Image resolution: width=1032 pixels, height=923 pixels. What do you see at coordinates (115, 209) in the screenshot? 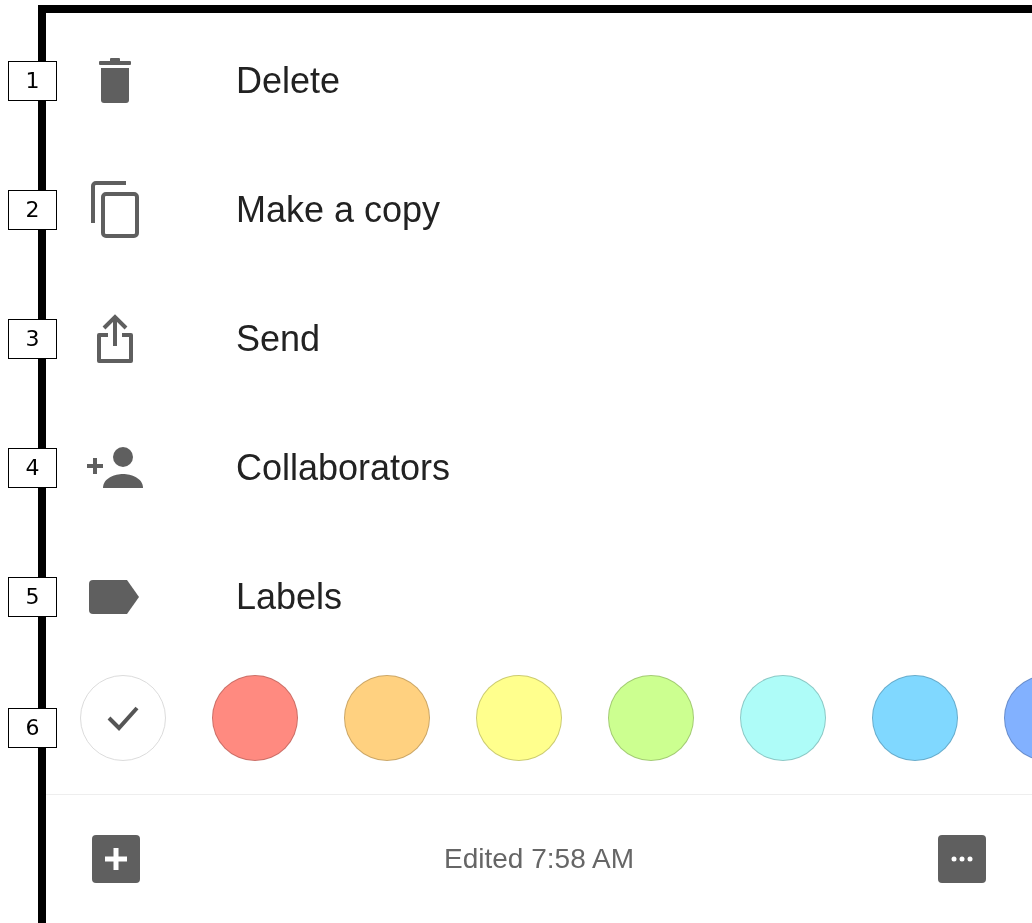
I see `copy-icon` at bounding box center [115, 209].